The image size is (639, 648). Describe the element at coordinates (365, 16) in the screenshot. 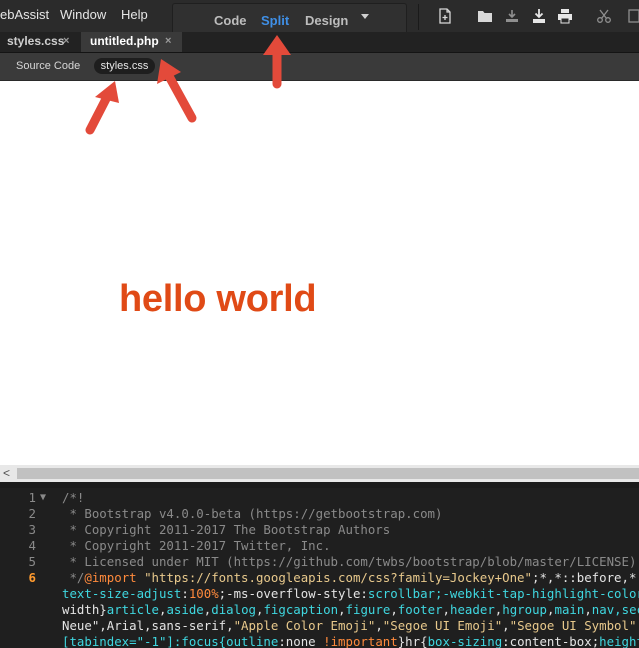

I see `chevron-down-icon` at that location.